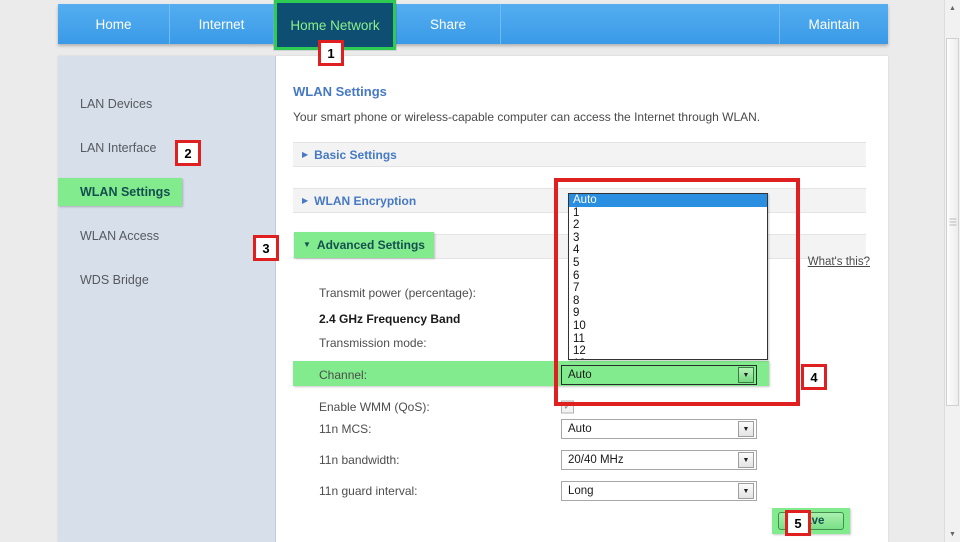 The width and height of the screenshot is (960, 542). What do you see at coordinates (668, 250) in the screenshot?
I see `channel-option-4: 4` at bounding box center [668, 250].